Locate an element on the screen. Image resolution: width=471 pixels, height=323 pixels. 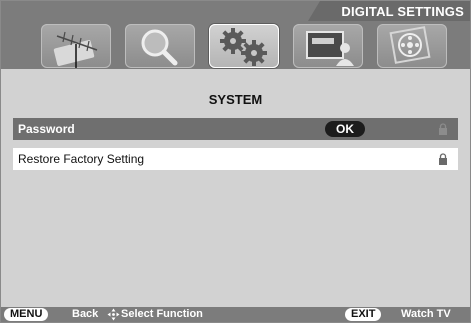
exit-key-button: EXIT is located at coordinates (363, 314).